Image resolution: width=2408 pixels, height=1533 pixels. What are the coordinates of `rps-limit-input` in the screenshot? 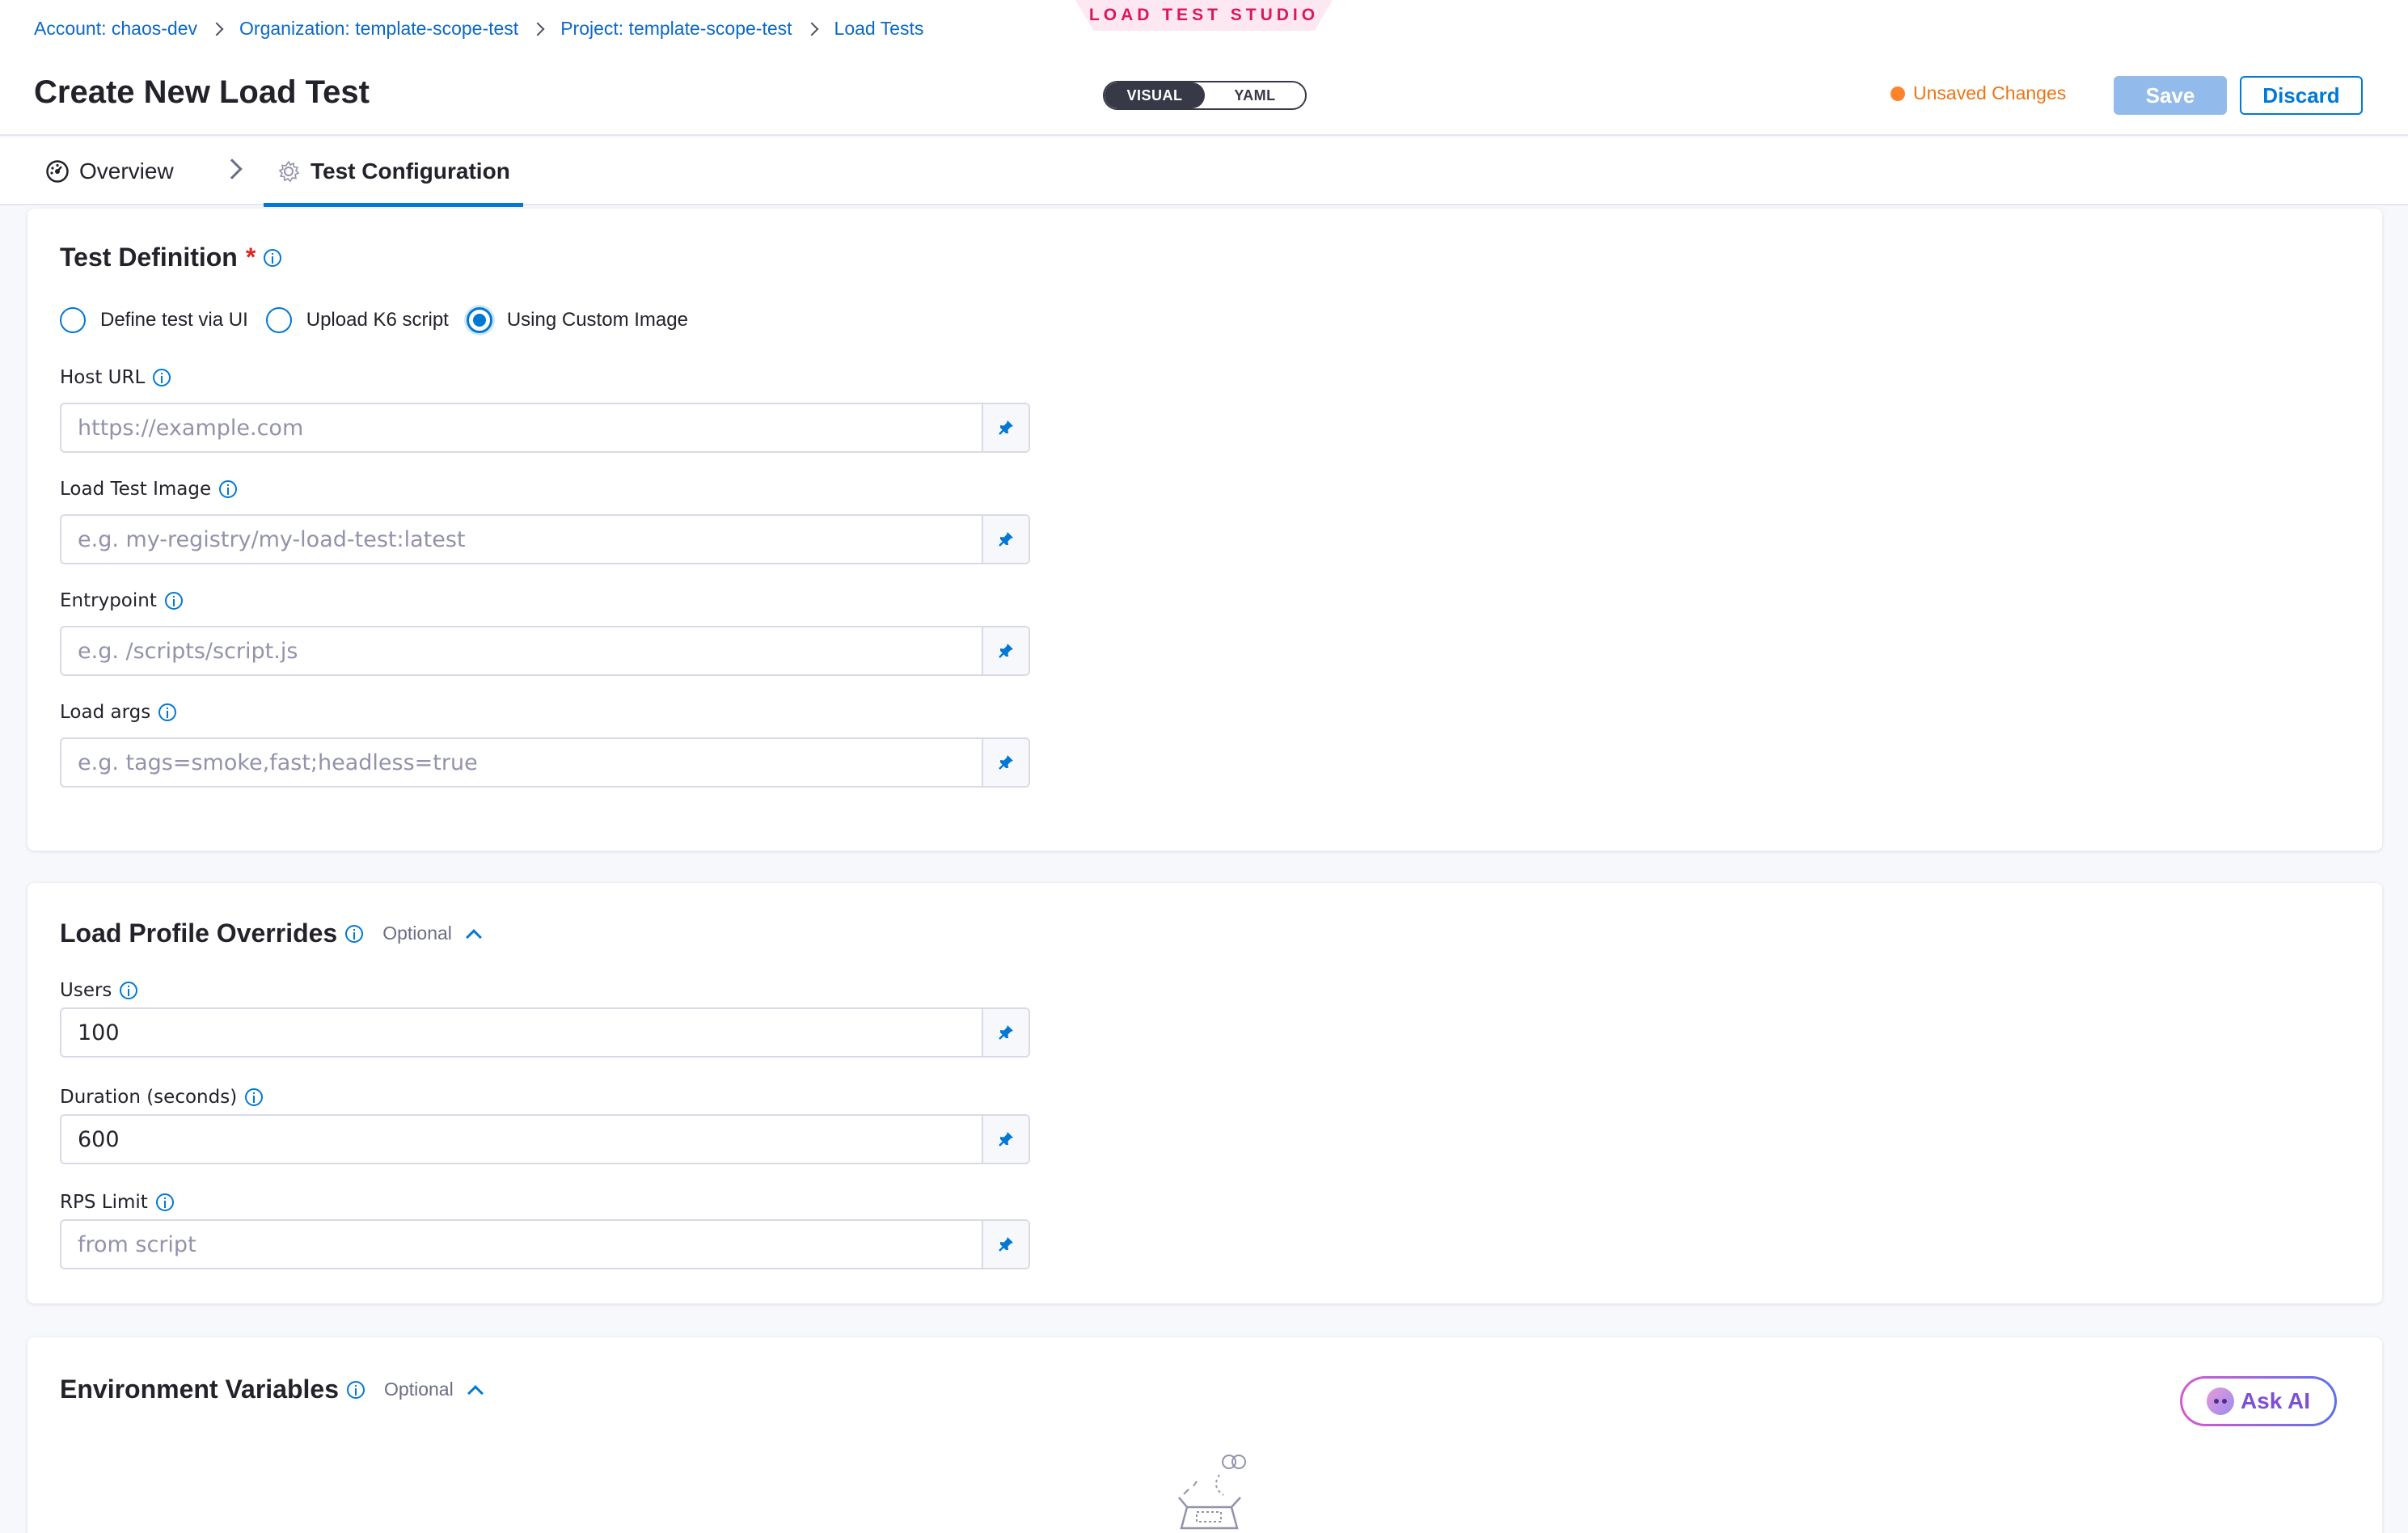 It's located at (521, 1244).